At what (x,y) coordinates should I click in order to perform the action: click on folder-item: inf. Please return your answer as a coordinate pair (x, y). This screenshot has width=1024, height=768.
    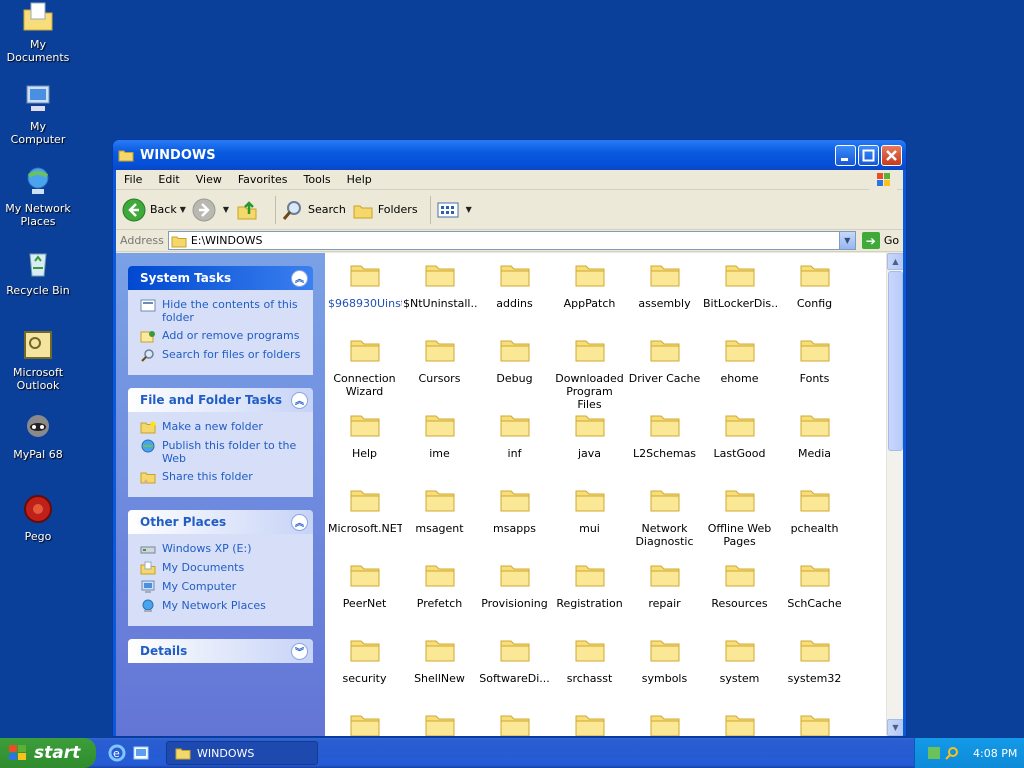
    Looking at the image, I should click on (514, 444).